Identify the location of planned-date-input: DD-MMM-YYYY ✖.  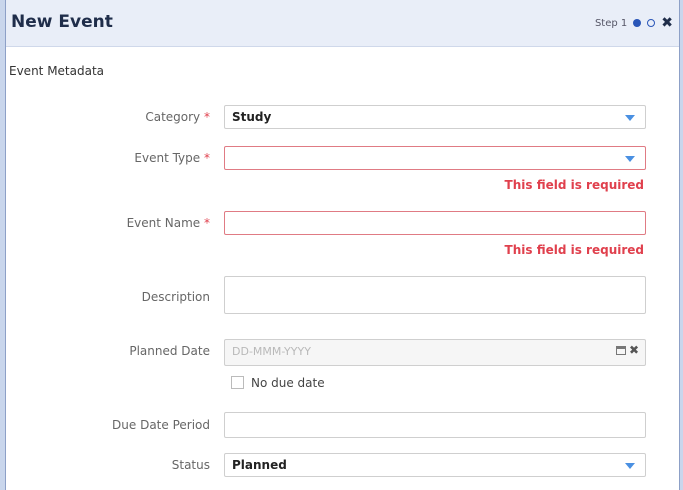
(435, 352).